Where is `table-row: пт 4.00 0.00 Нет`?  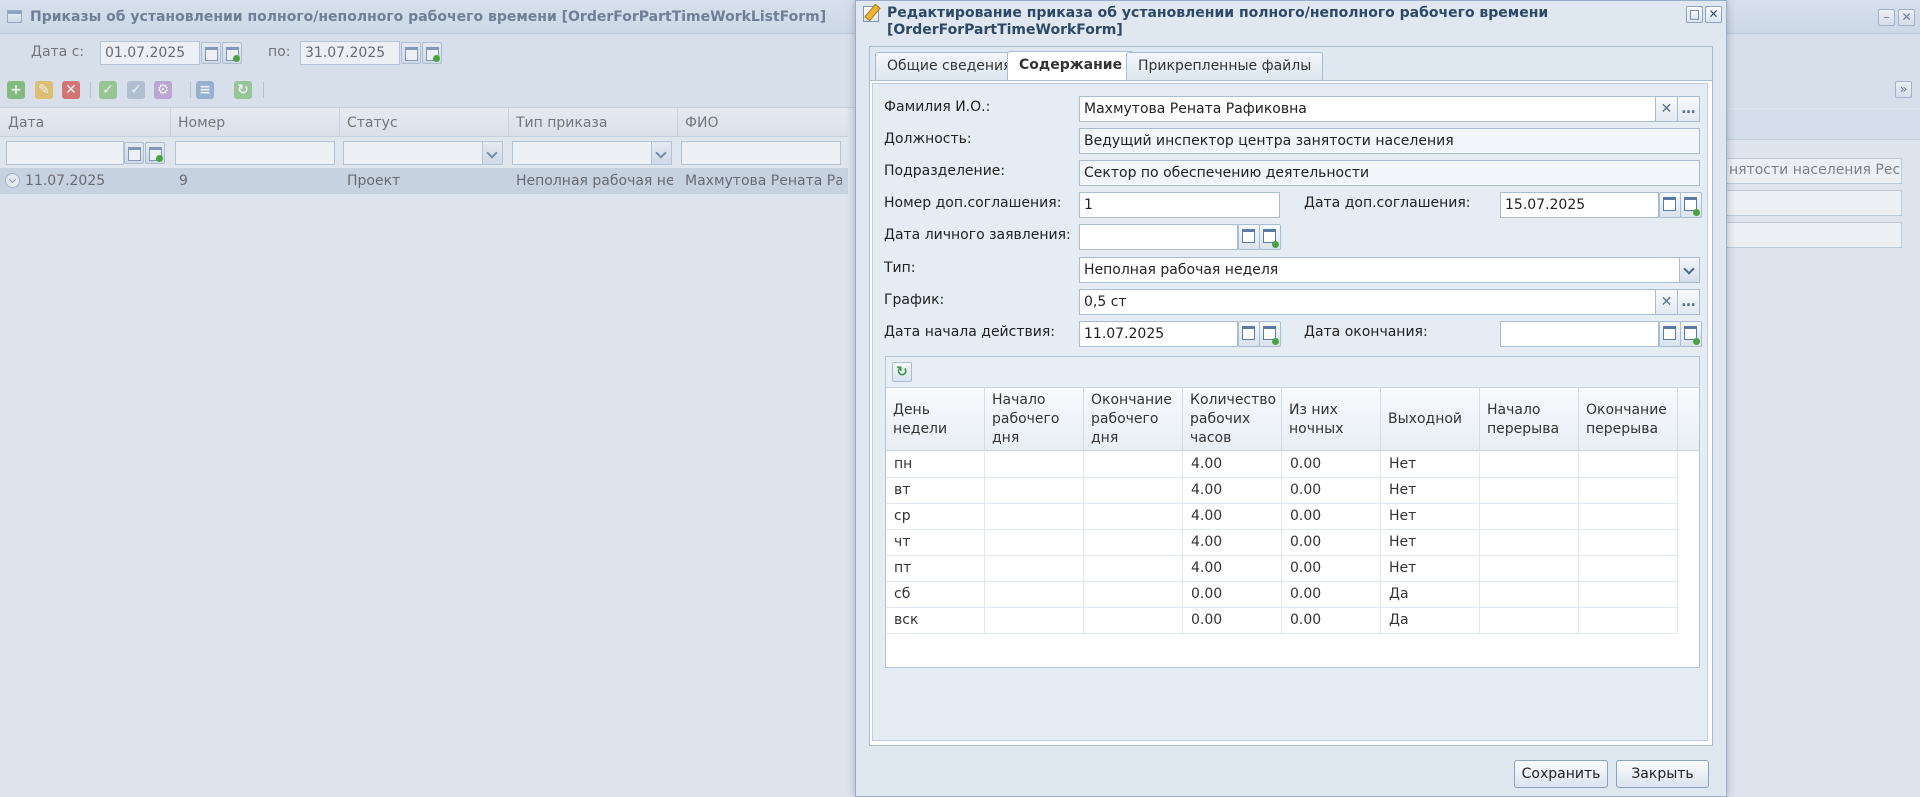
table-row: пт 4.00 0.00 Нет is located at coordinates (1282, 569).